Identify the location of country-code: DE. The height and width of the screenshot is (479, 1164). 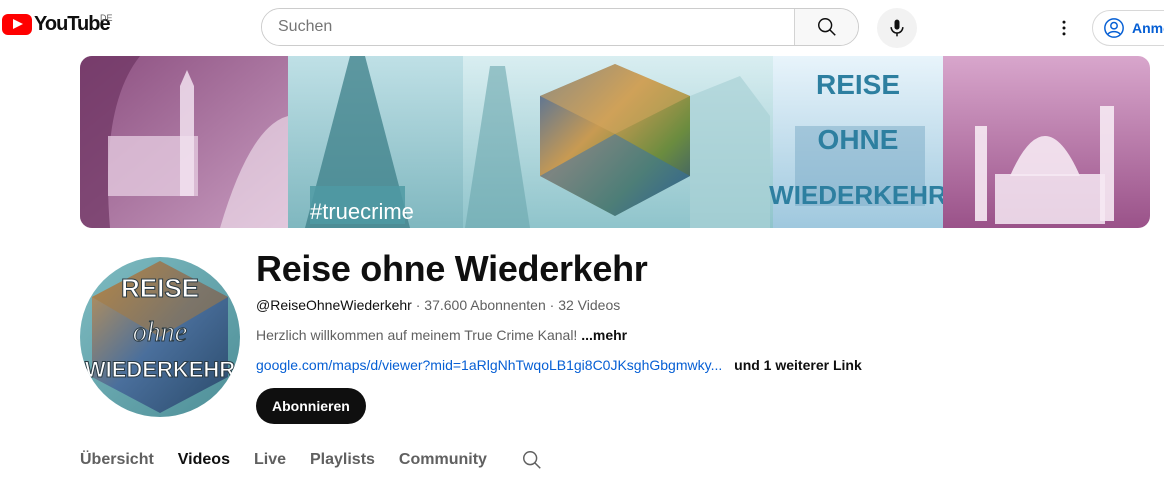
(106, 18).